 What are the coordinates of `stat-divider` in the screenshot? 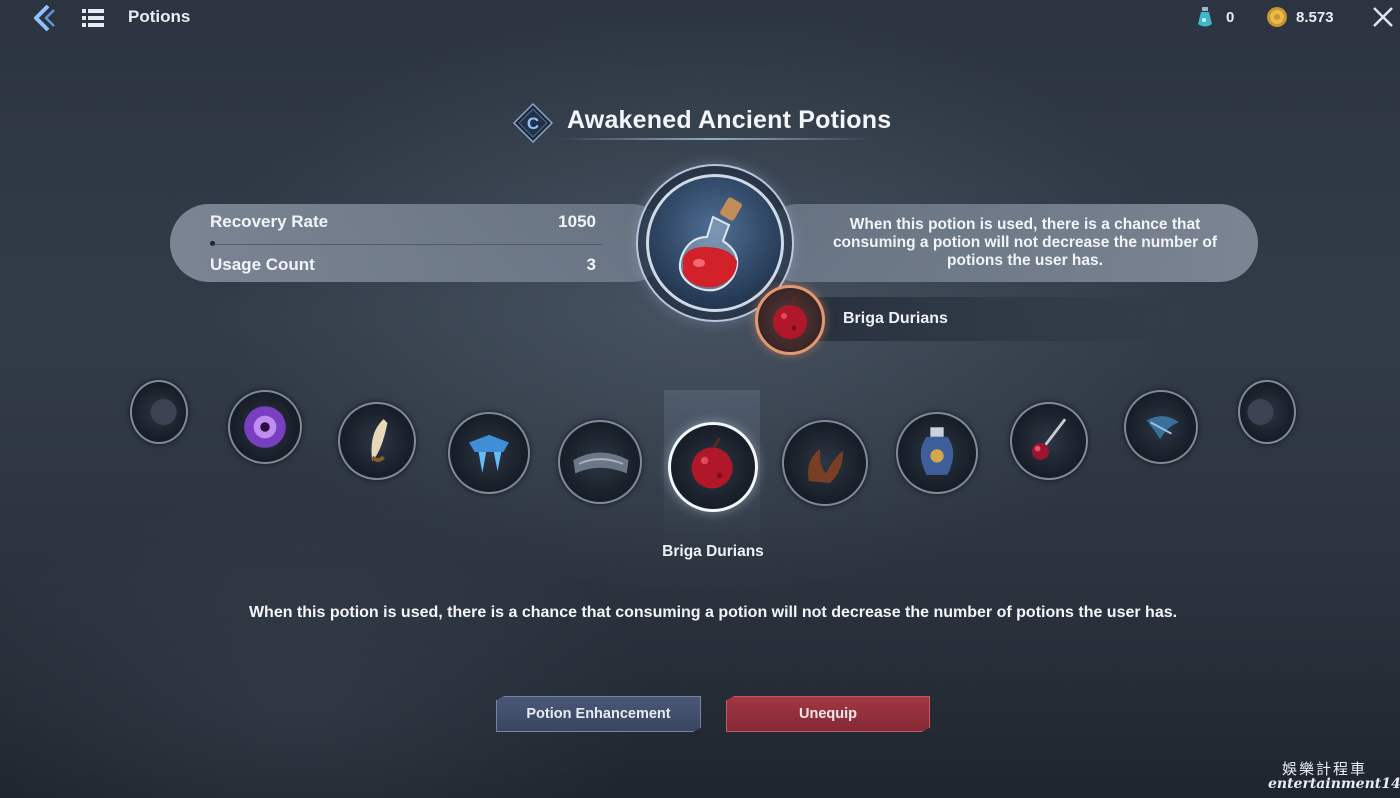 It's located at (406, 244).